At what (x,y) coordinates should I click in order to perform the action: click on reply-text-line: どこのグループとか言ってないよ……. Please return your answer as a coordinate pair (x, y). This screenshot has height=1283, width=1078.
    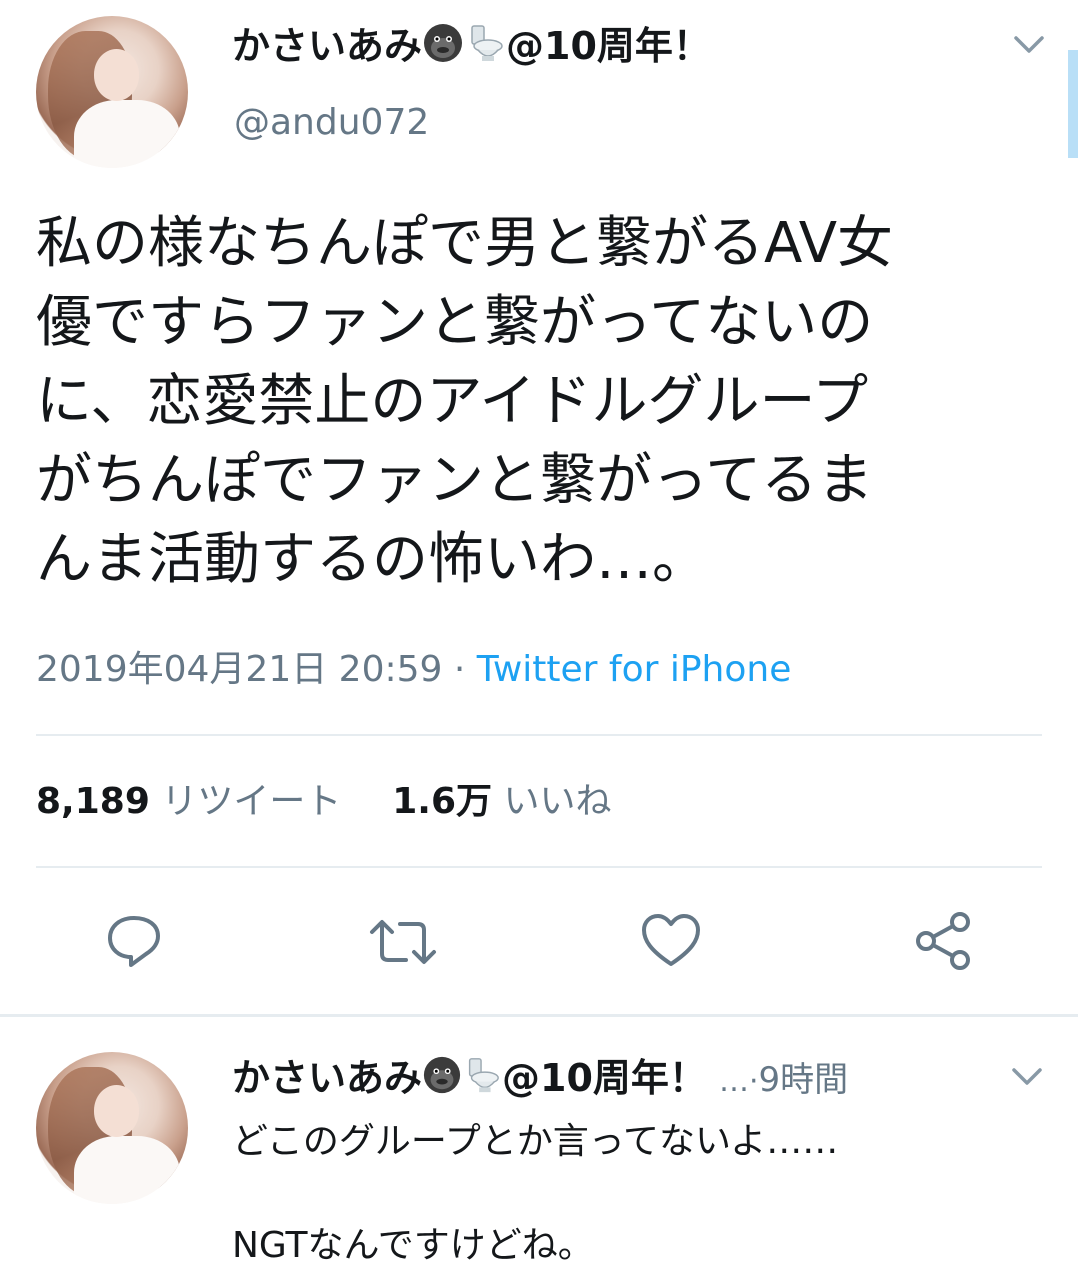
    Looking at the image, I should click on (535, 1141).